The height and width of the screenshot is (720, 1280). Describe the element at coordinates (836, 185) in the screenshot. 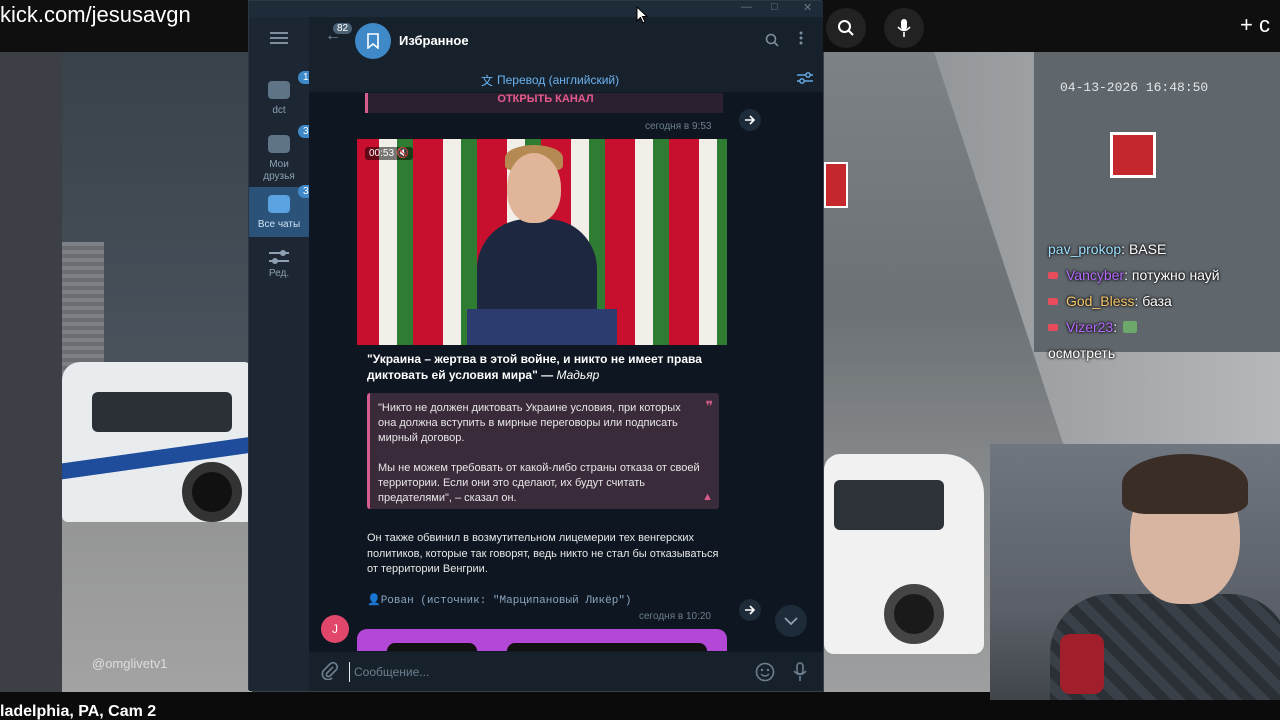

I see `do-not-enter-sign-left` at that location.